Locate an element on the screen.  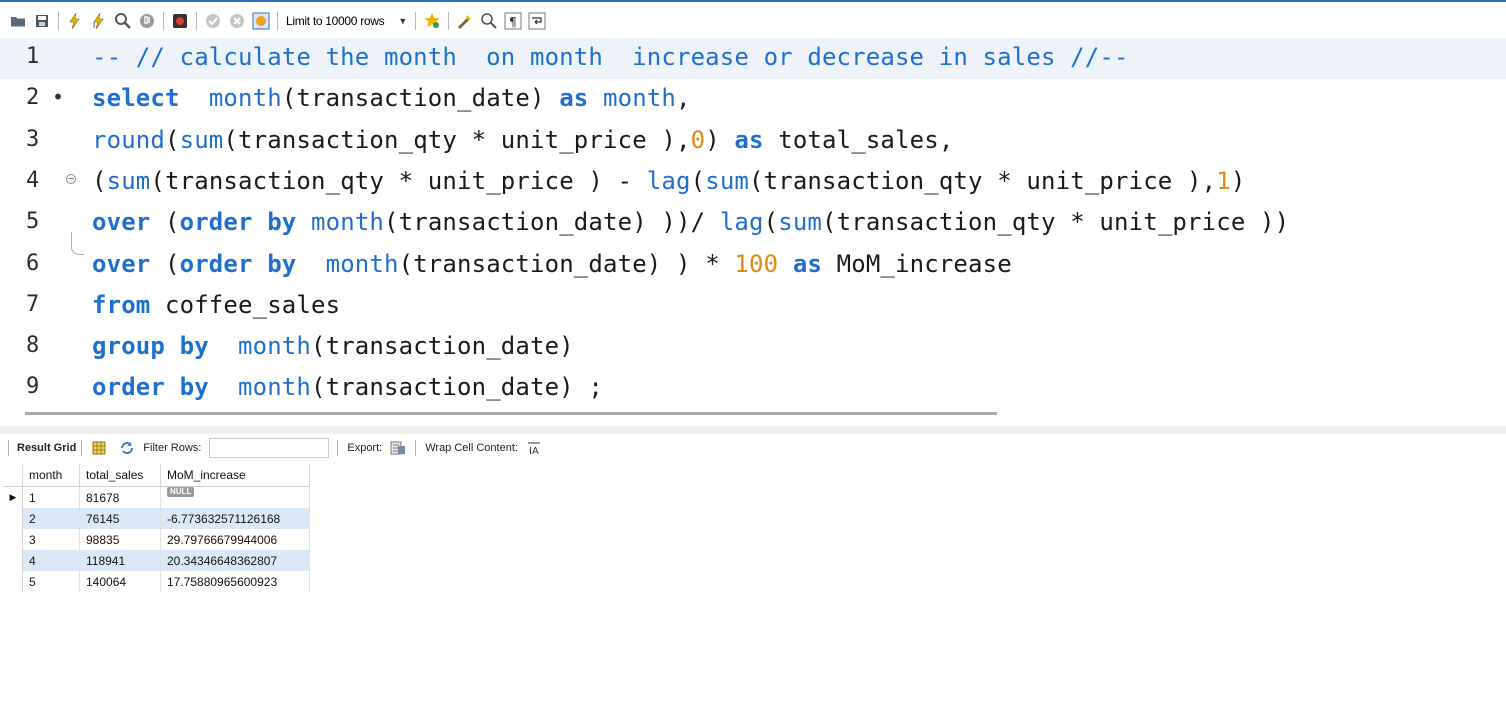
invisible-chars-icon: ¶ is located at coordinates (513, 21).